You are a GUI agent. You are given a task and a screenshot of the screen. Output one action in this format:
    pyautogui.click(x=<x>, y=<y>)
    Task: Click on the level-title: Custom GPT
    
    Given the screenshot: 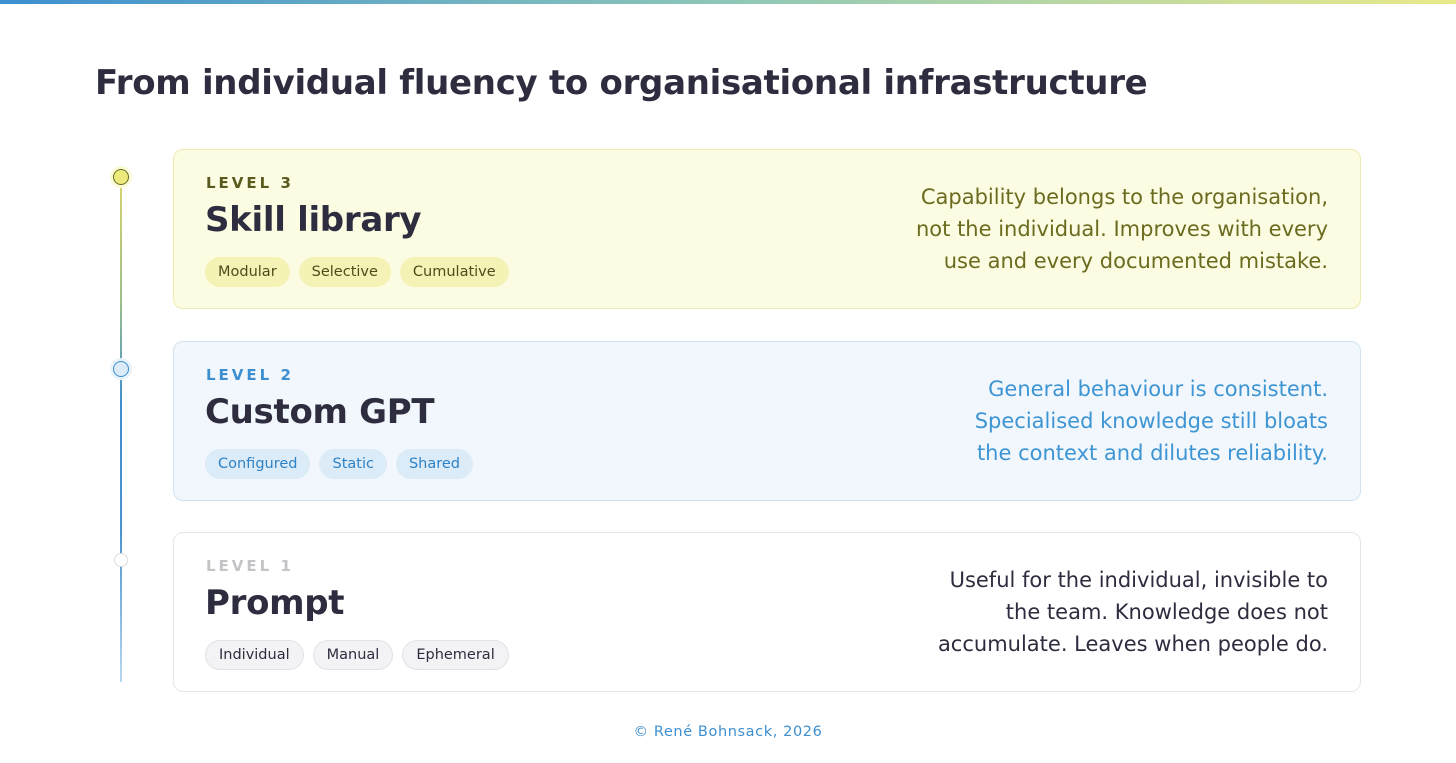 What is the action you would take?
    pyautogui.click(x=320, y=412)
    